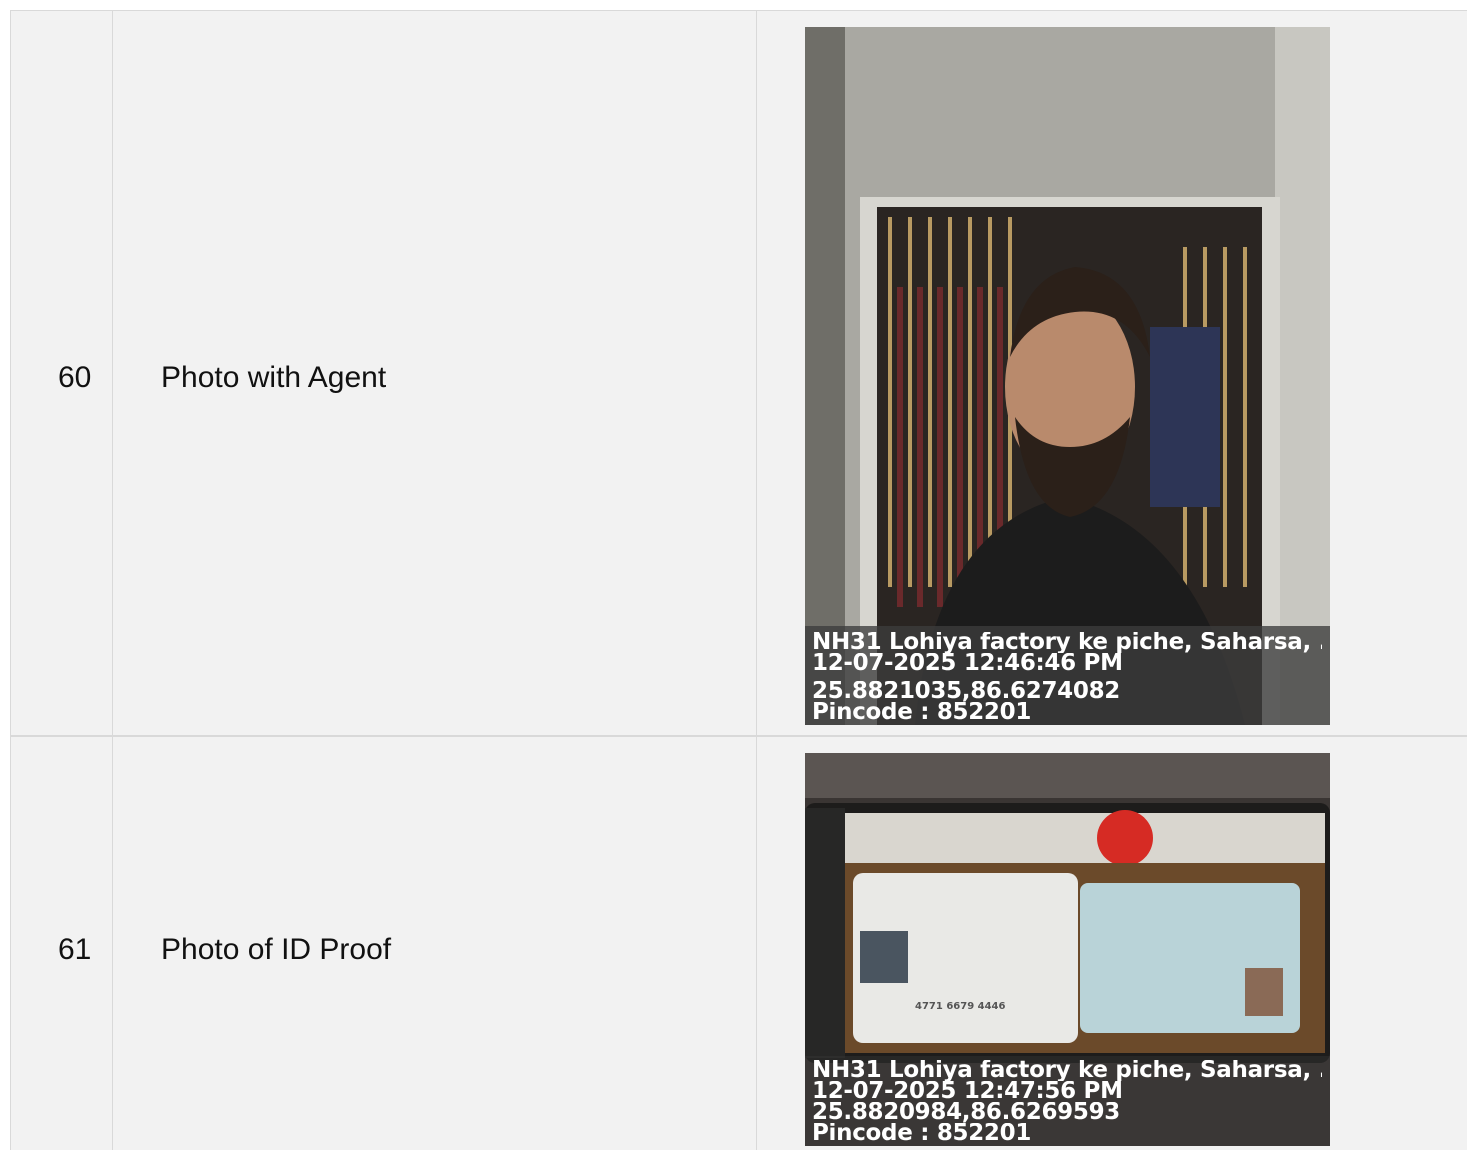 This screenshot has height=1150, width=1467. I want to click on row-number: 60, so click(75, 377).